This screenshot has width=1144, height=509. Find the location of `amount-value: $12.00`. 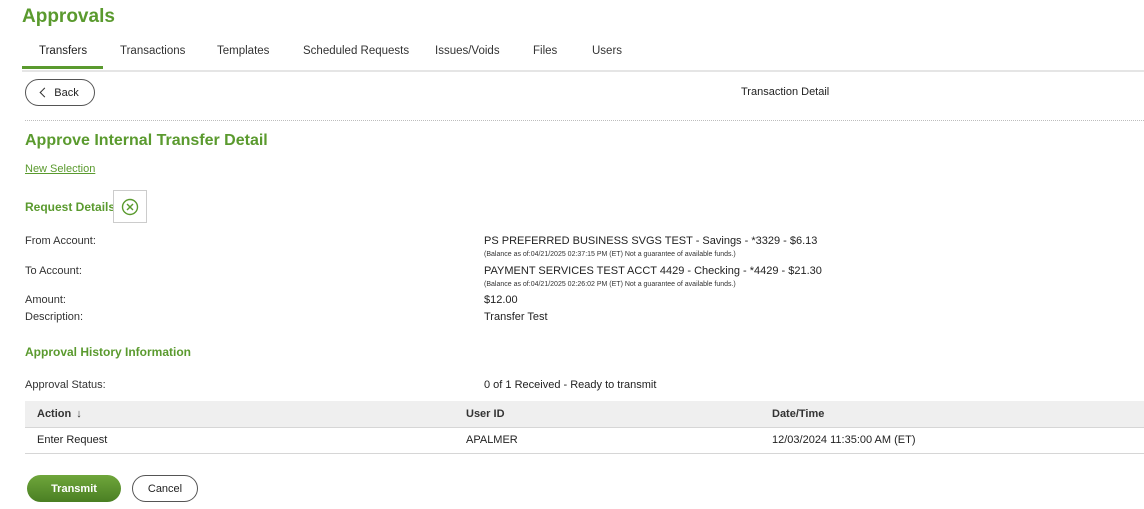

amount-value: $12.00 is located at coordinates (501, 300).